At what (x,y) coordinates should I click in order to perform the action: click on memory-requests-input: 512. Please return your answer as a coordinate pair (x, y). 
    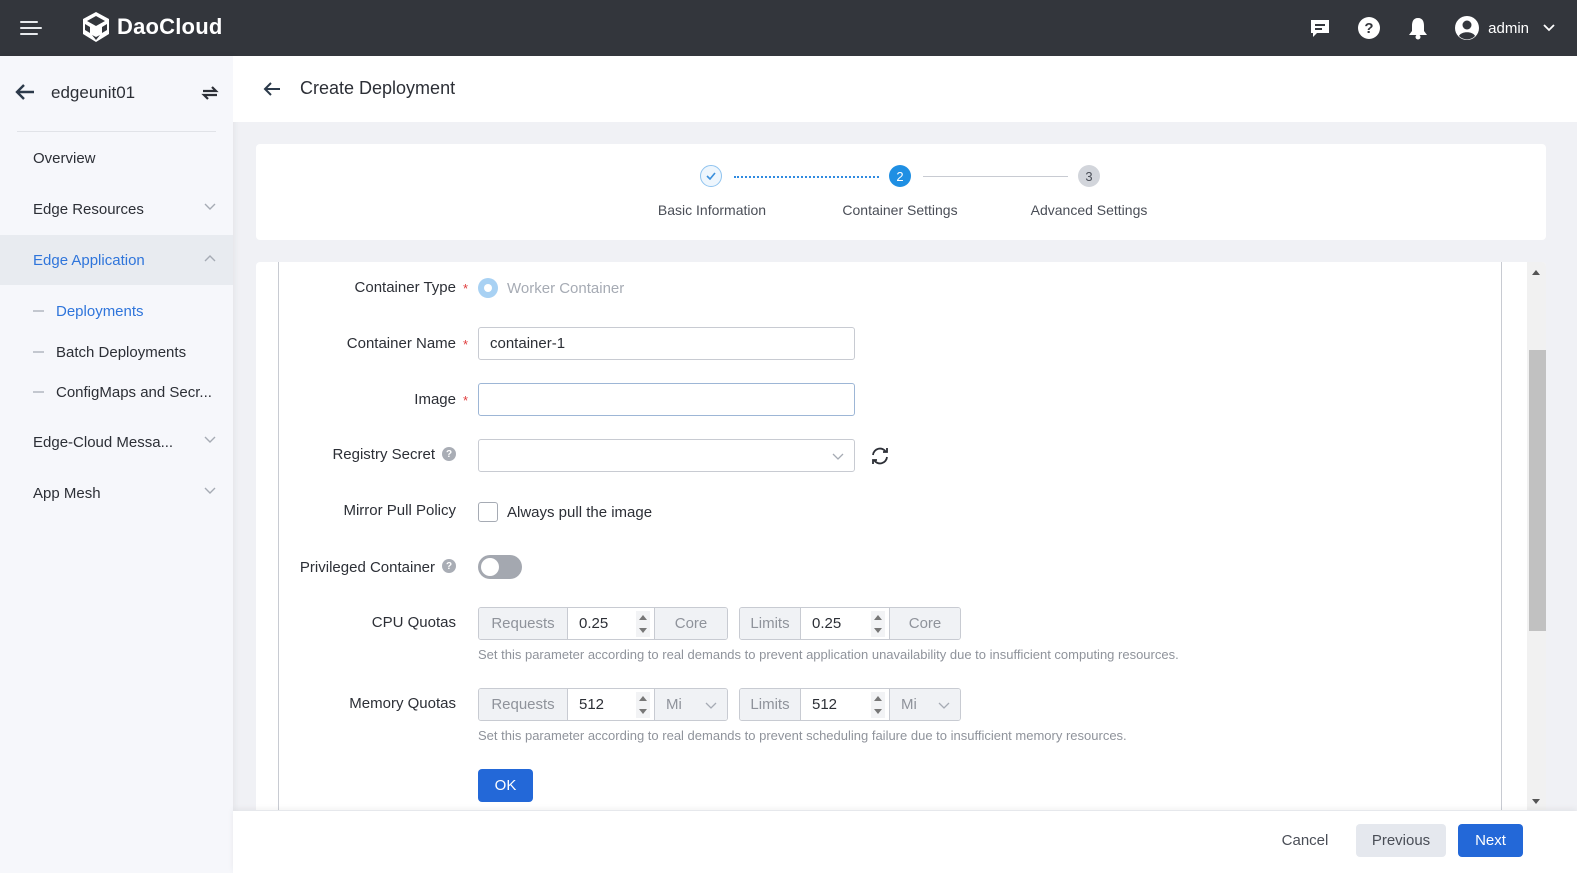
    Looking at the image, I should click on (611, 704).